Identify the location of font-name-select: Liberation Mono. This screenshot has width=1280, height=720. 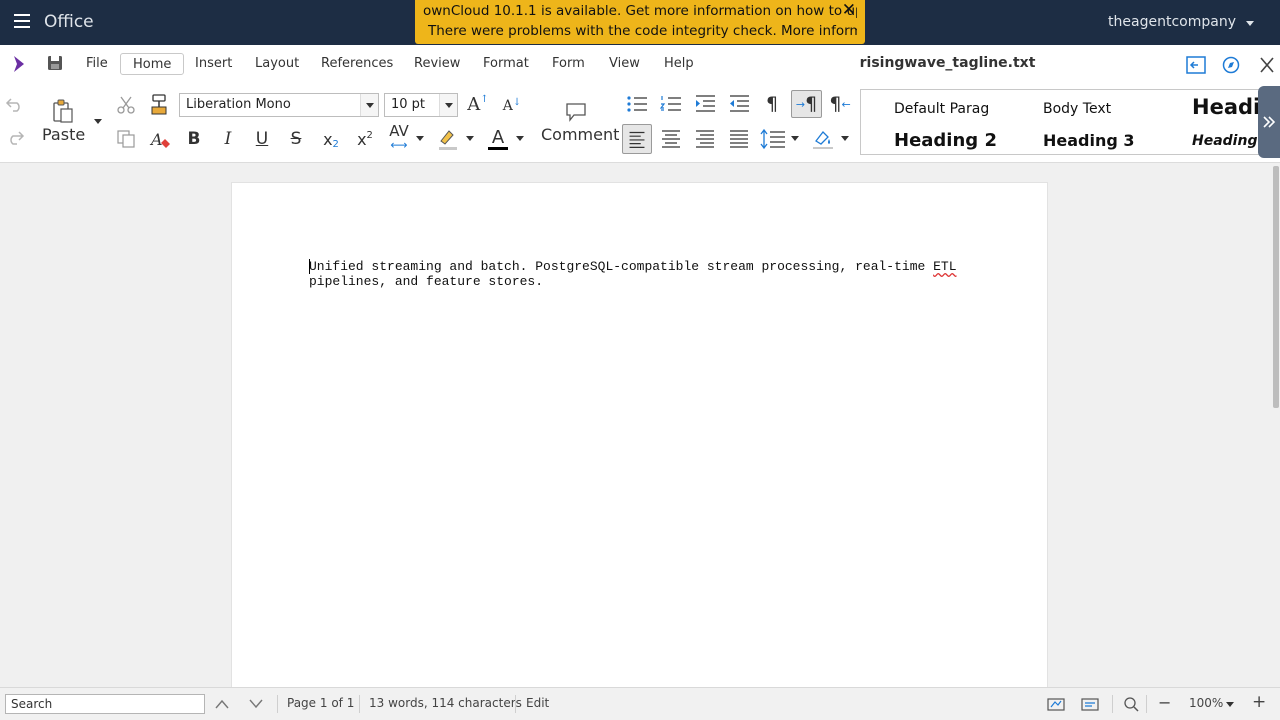
(279, 105).